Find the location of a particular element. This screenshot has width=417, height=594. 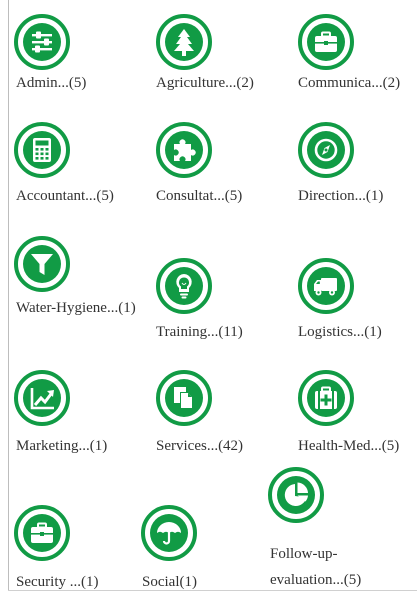

category-label: Accountant...(5) is located at coordinates (65, 196).